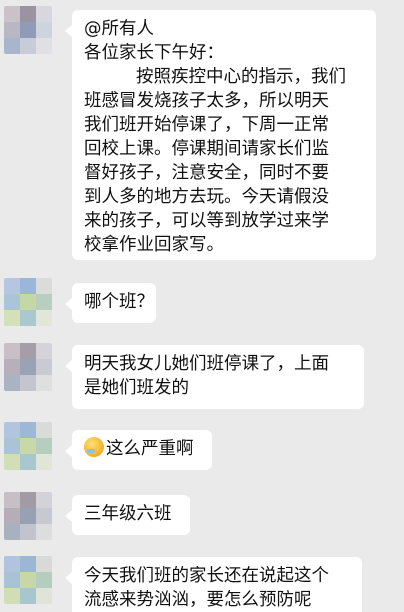 The image size is (404, 612). I want to click on message-text: 校拿作业回家写。, so click(154, 245).